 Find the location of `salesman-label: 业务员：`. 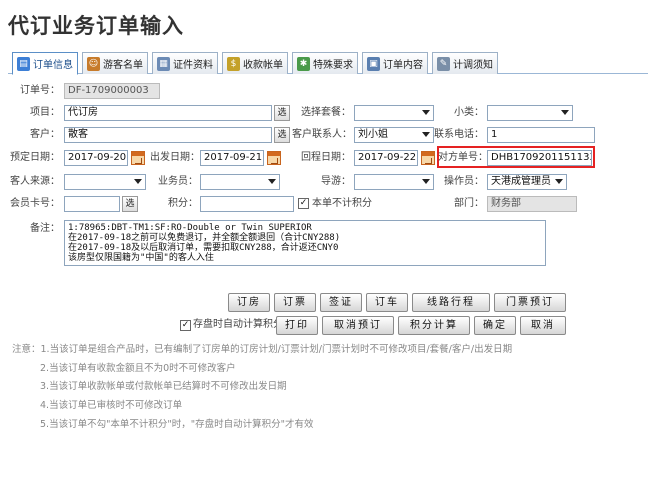

salesman-label: 业务员： is located at coordinates (178, 181).